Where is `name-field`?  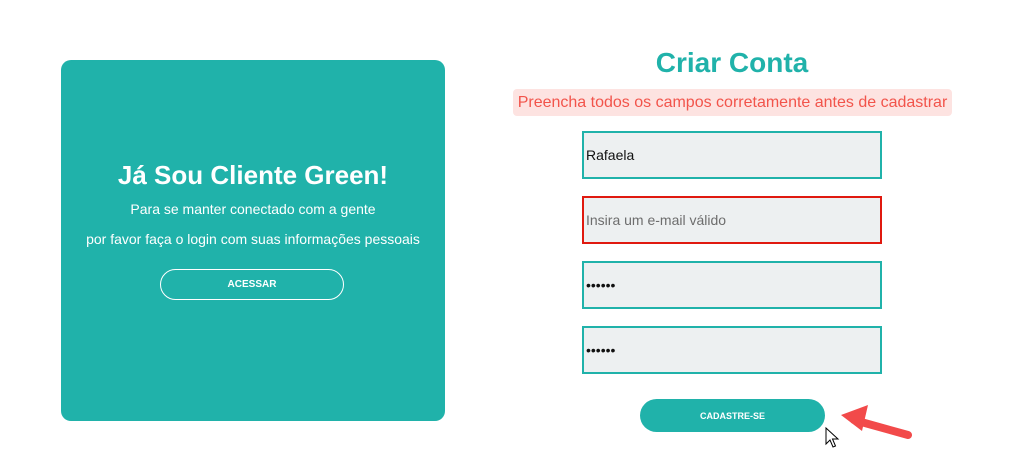 name-field is located at coordinates (732, 155).